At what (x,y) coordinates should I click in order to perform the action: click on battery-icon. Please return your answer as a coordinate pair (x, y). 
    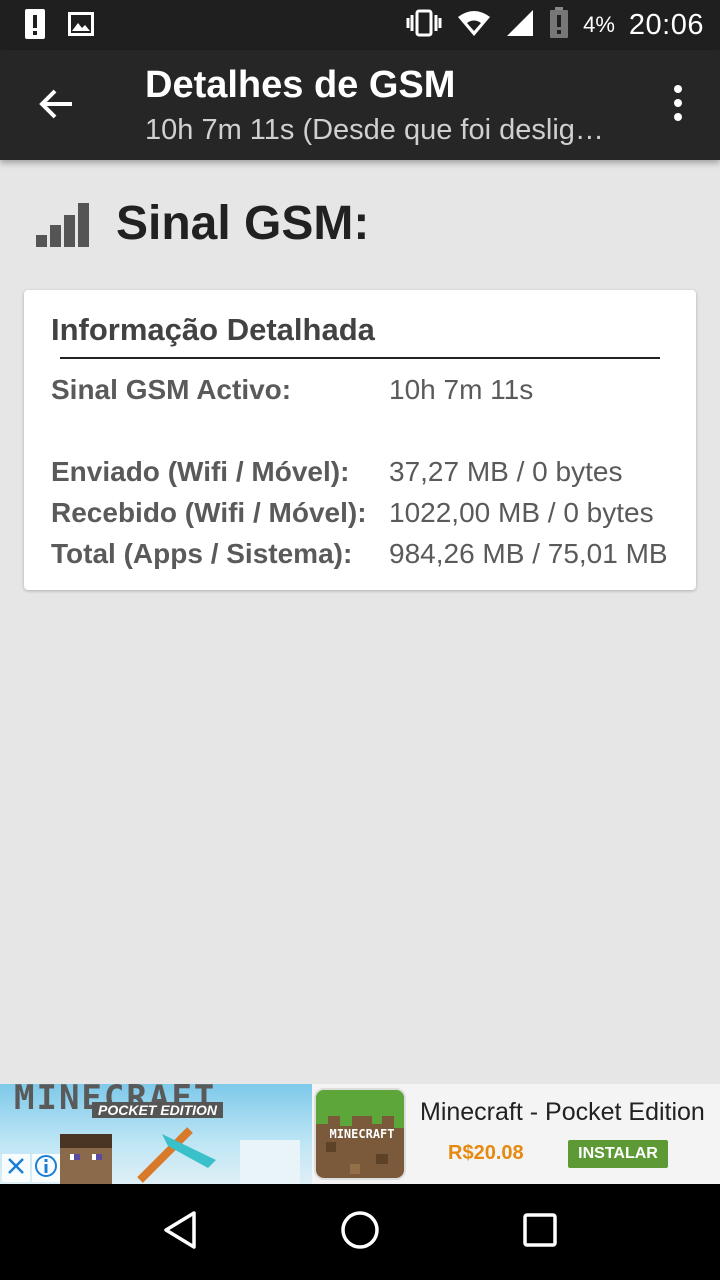
    Looking at the image, I should click on (559, 25).